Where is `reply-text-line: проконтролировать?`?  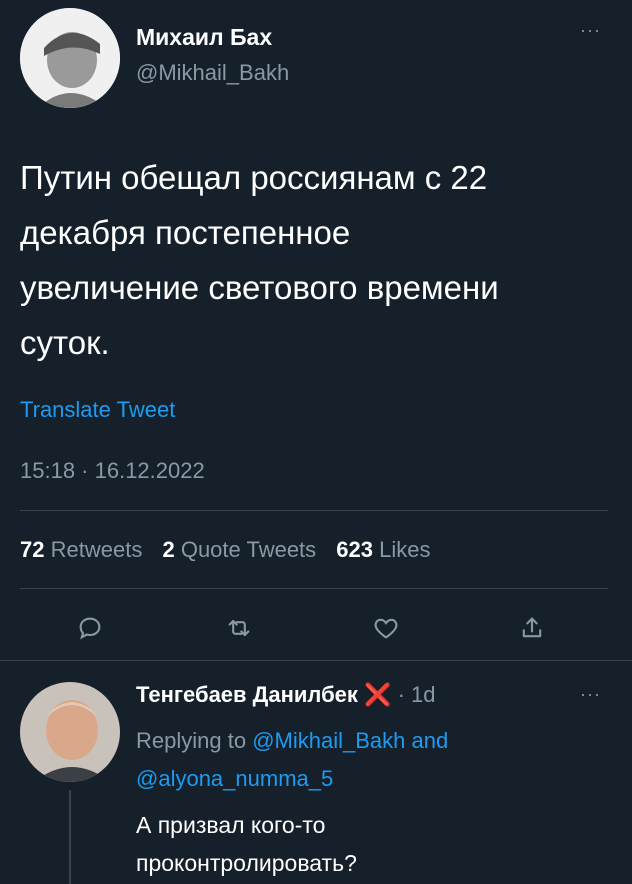
reply-text-line: проконтролировать? is located at coordinates (246, 863).